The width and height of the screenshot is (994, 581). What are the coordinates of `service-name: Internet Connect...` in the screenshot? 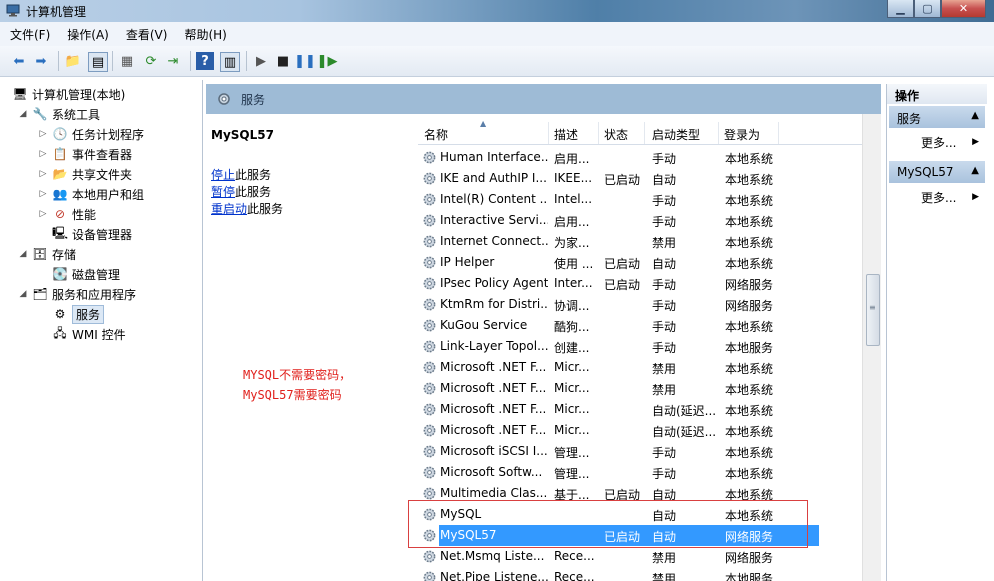 It's located at (494, 241).